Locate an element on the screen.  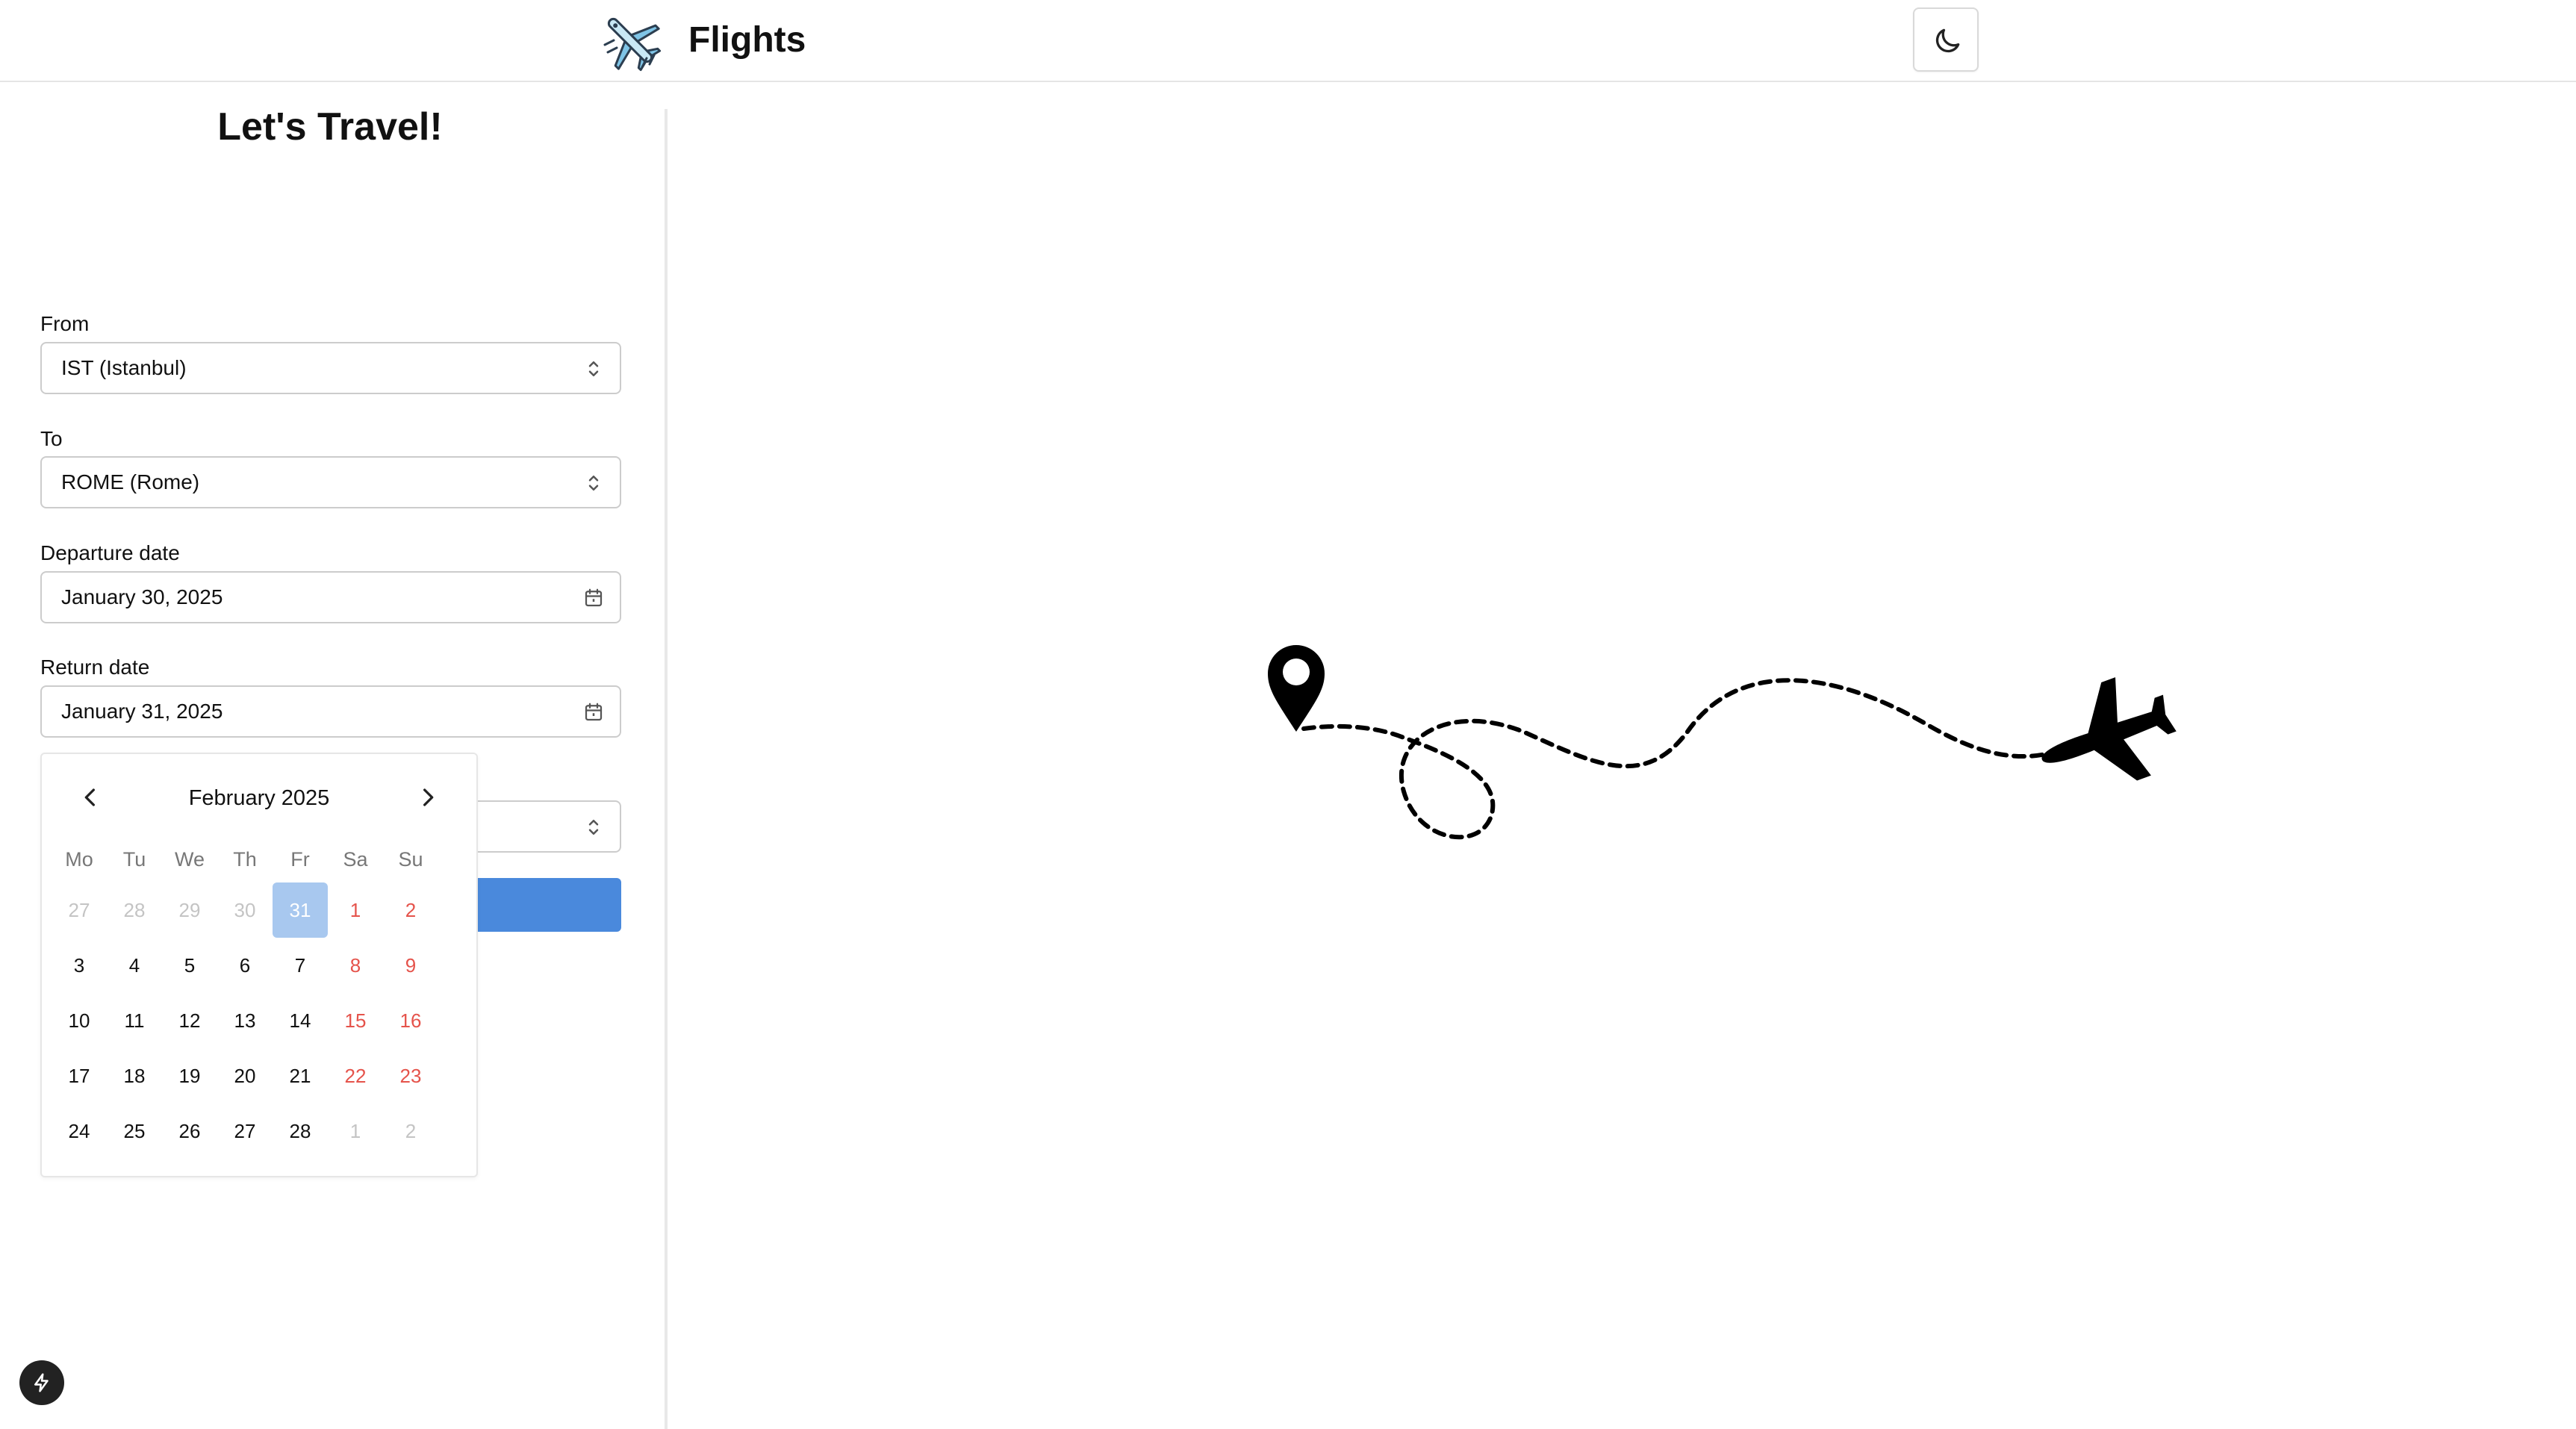
calendar-month-label: February 2025 is located at coordinates (259, 798).